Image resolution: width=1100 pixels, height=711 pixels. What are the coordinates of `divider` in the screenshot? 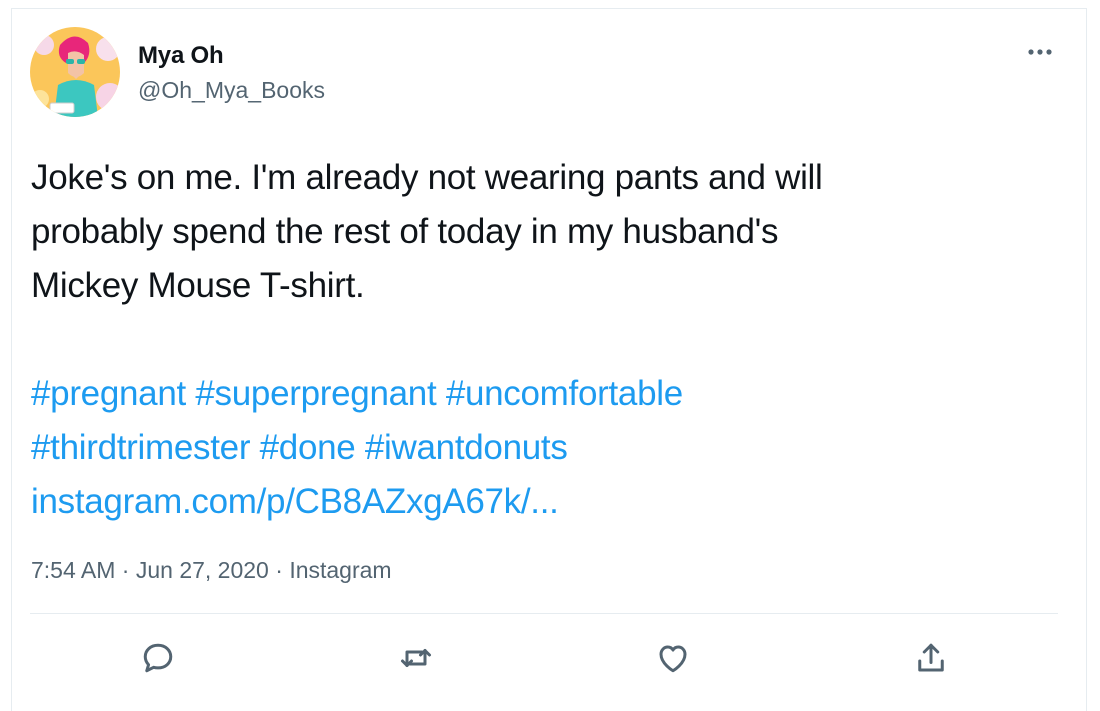 It's located at (544, 613).